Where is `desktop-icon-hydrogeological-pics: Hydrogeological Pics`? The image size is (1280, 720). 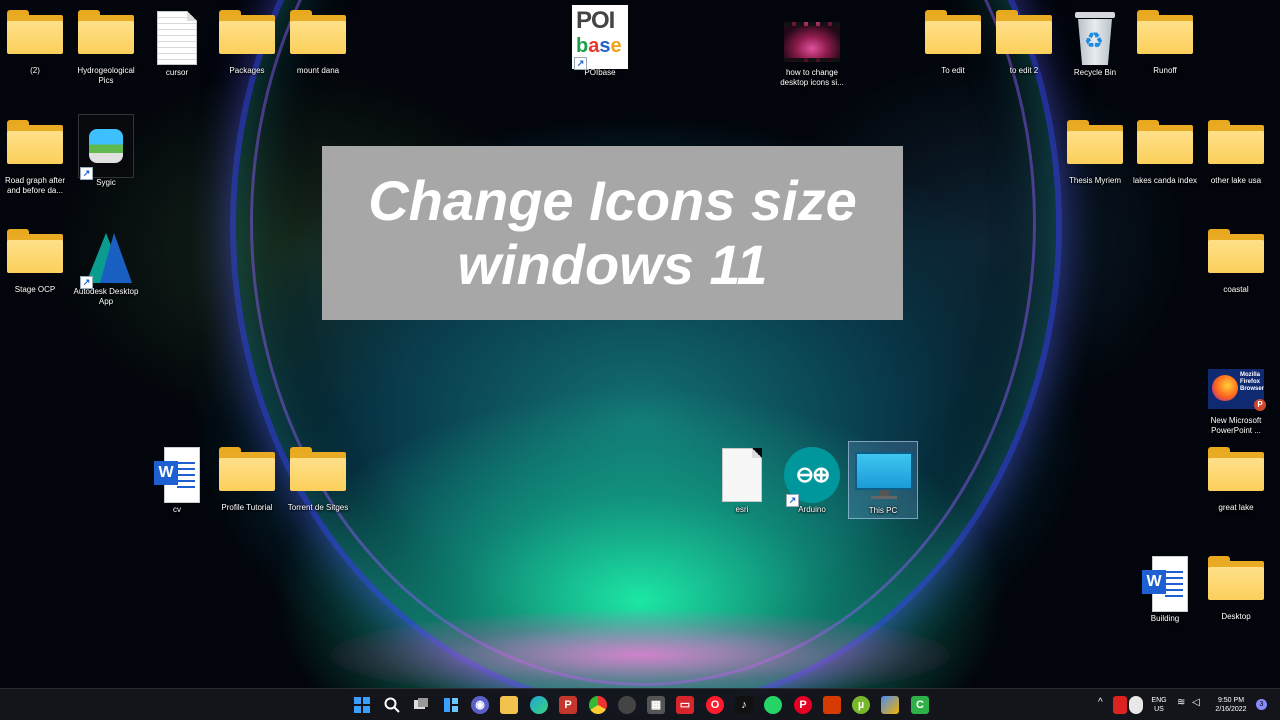
desktop-icon-hydrogeological-pics: Hydrogeological Pics is located at coordinates (106, 56).